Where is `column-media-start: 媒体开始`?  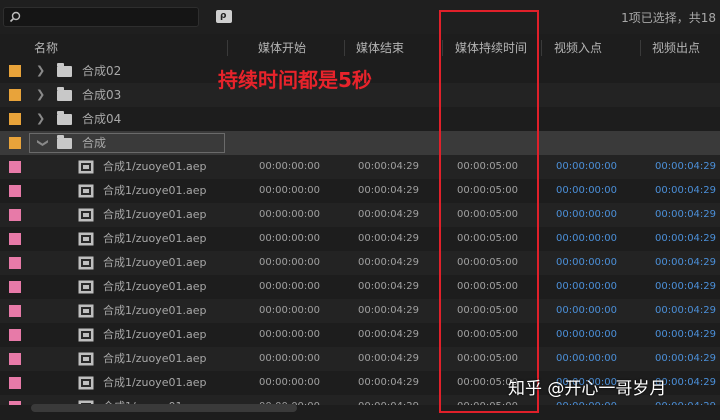
column-media-start: 媒体开始 is located at coordinates (282, 48).